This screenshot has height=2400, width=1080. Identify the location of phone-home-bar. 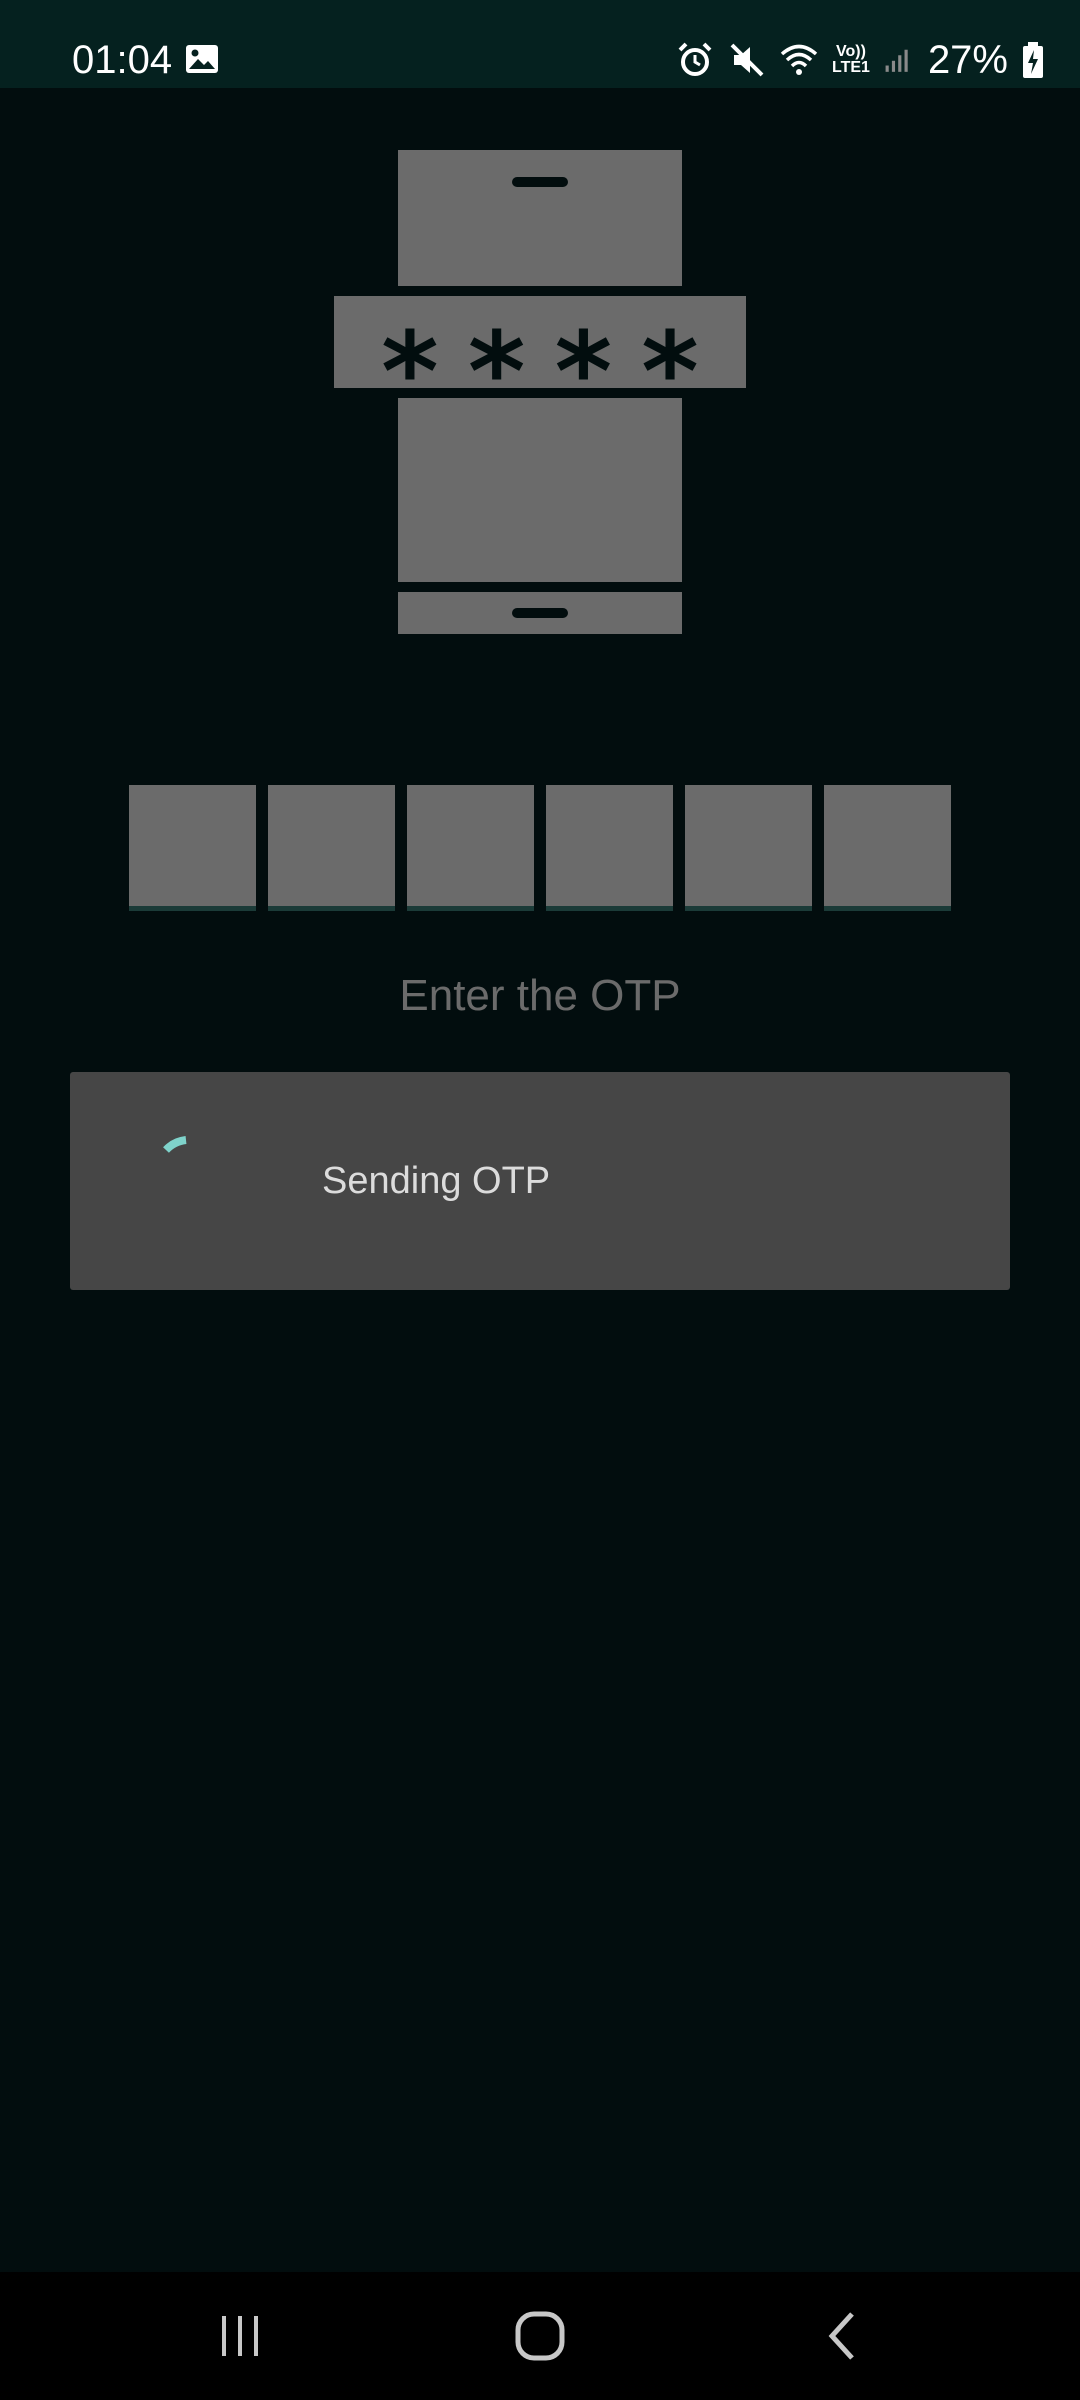
(540, 613).